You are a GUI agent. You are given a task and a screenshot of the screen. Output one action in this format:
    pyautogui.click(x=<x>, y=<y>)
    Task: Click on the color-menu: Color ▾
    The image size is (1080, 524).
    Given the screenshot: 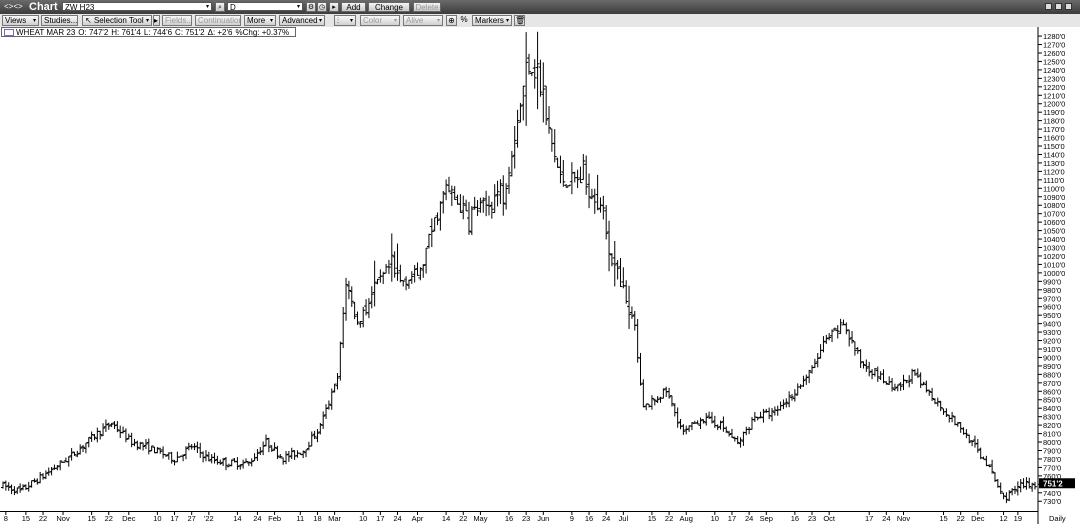 What is the action you would take?
    pyautogui.click(x=380, y=20)
    